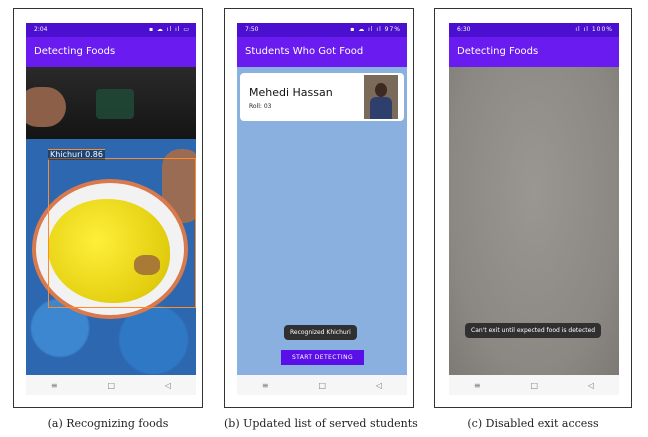 This screenshot has width=648, height=437. Describe the element at coordinates (322, 30) in the screenshot. I see `status-bar: 7:50 ▪ ☁ ıl ıl 97%` at that location.